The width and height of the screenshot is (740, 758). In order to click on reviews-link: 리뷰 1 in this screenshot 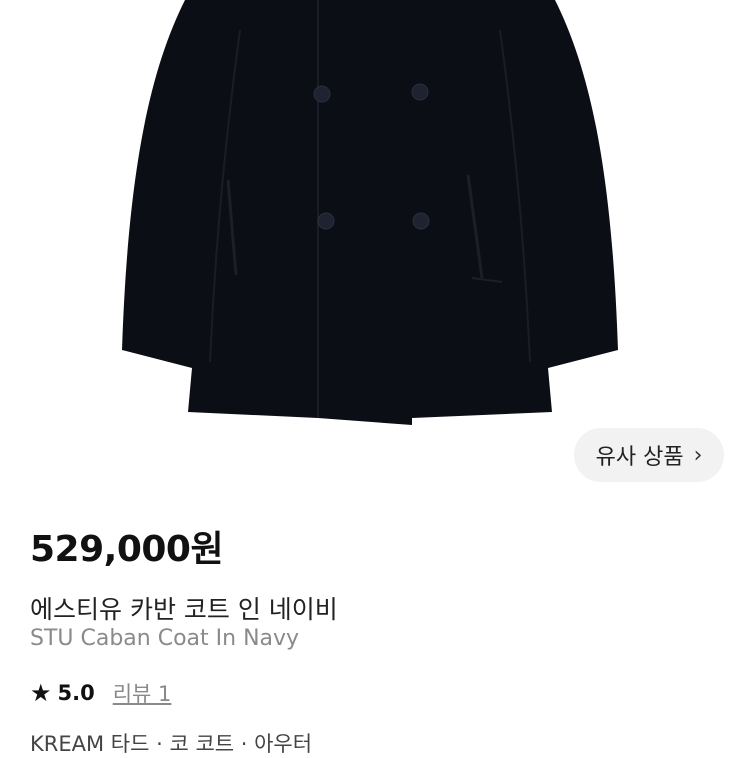, I will do `click(142, 693)`.